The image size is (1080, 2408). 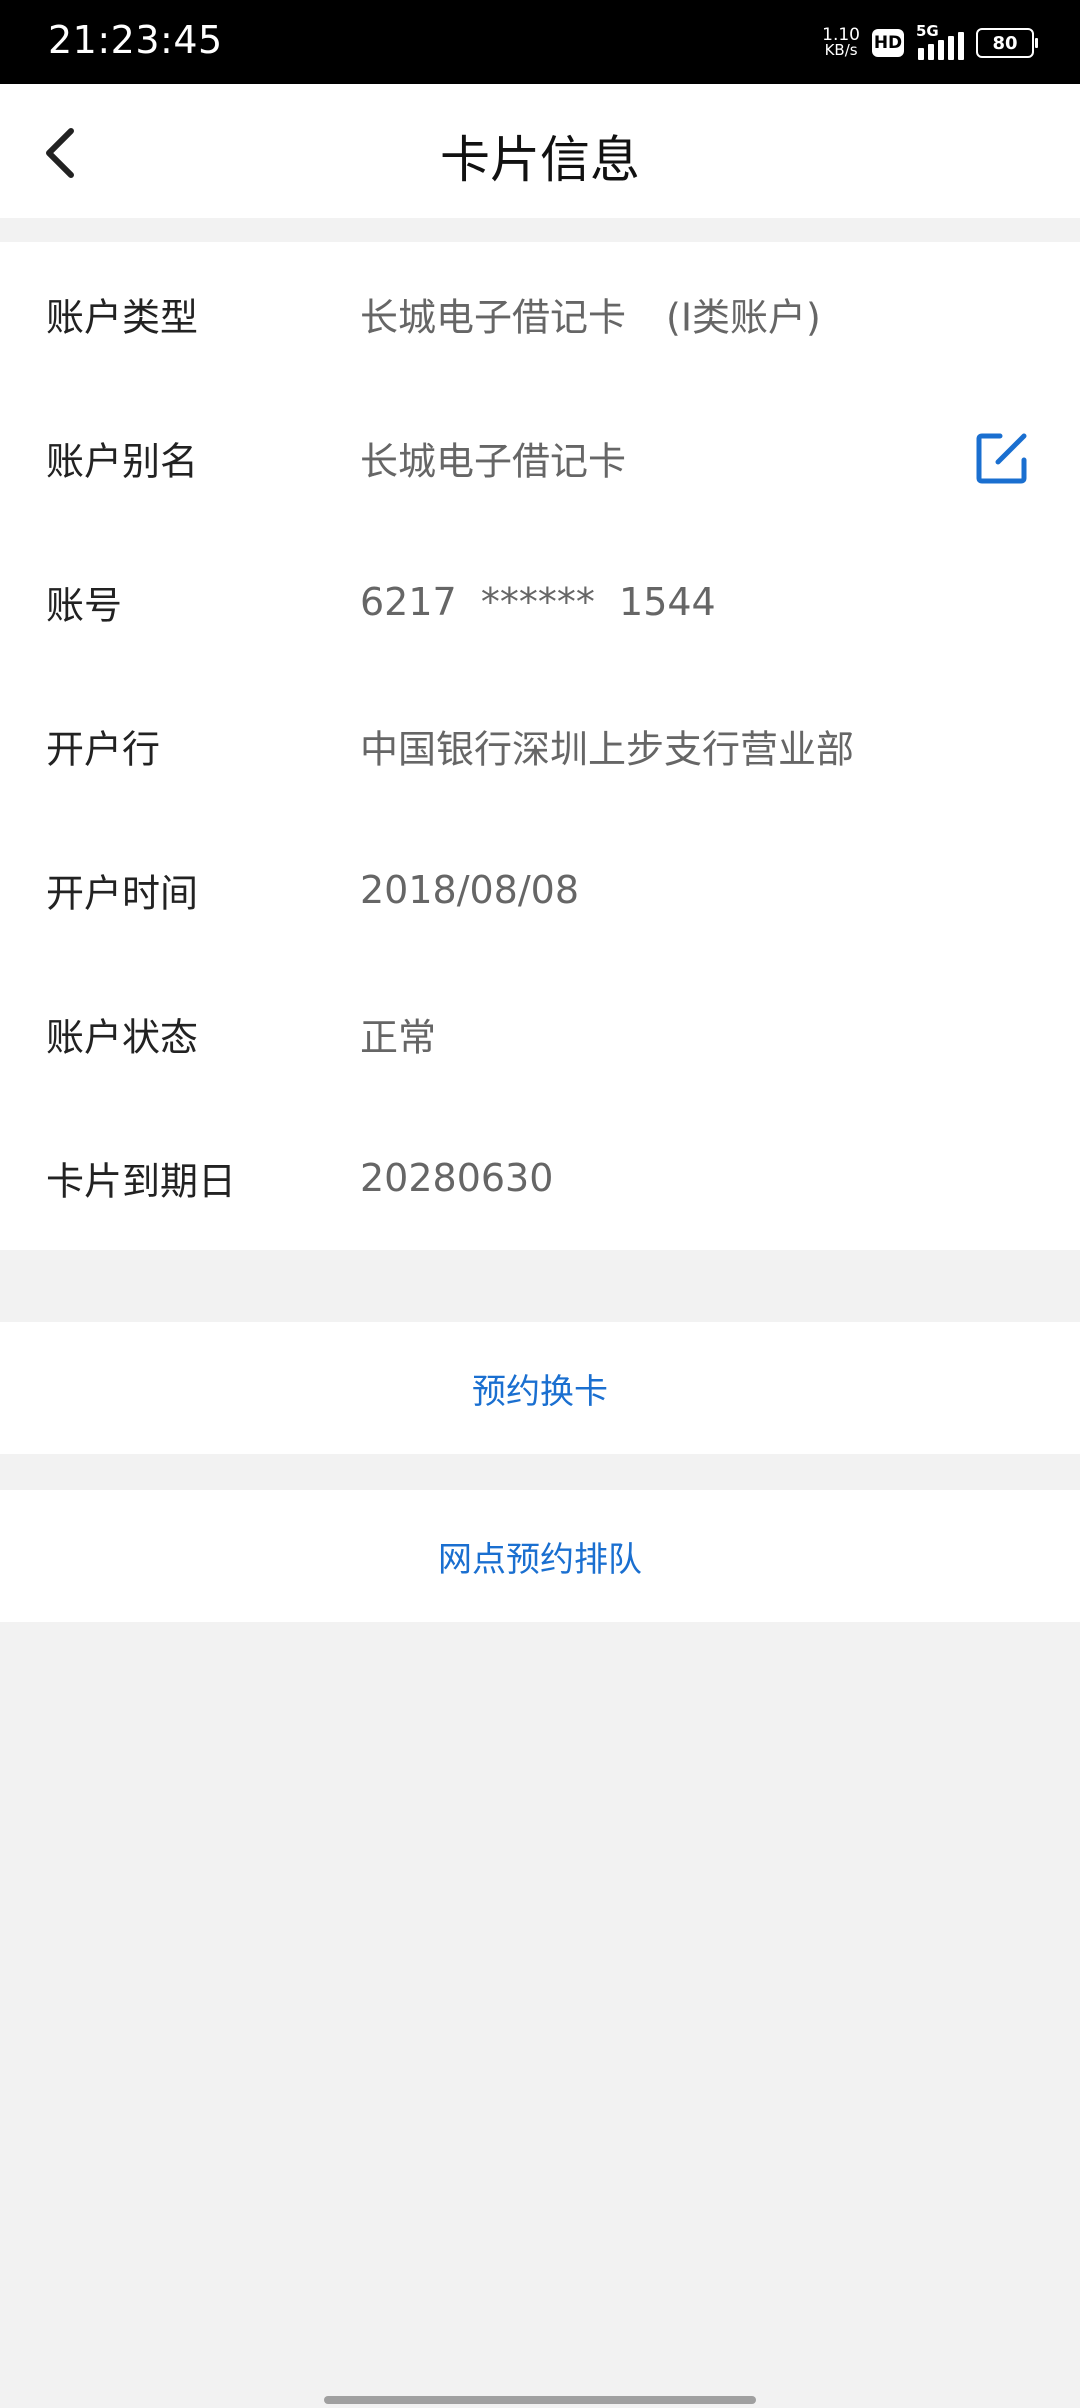 What do you see at coordinates (888, 43) in the screenshot?
I see `hd-icon: HD` at bounding box center [888, 43].